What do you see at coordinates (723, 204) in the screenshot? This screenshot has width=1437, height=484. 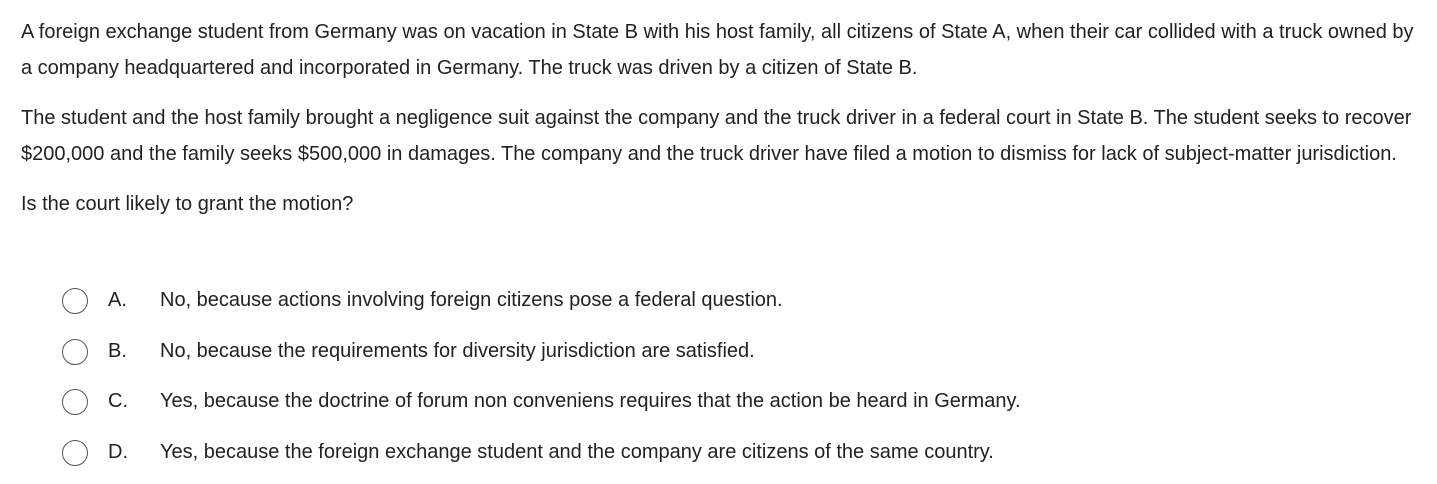 I see `question-prompt: Is the court likely to grant the motion?` at bounding box center [723, 204].